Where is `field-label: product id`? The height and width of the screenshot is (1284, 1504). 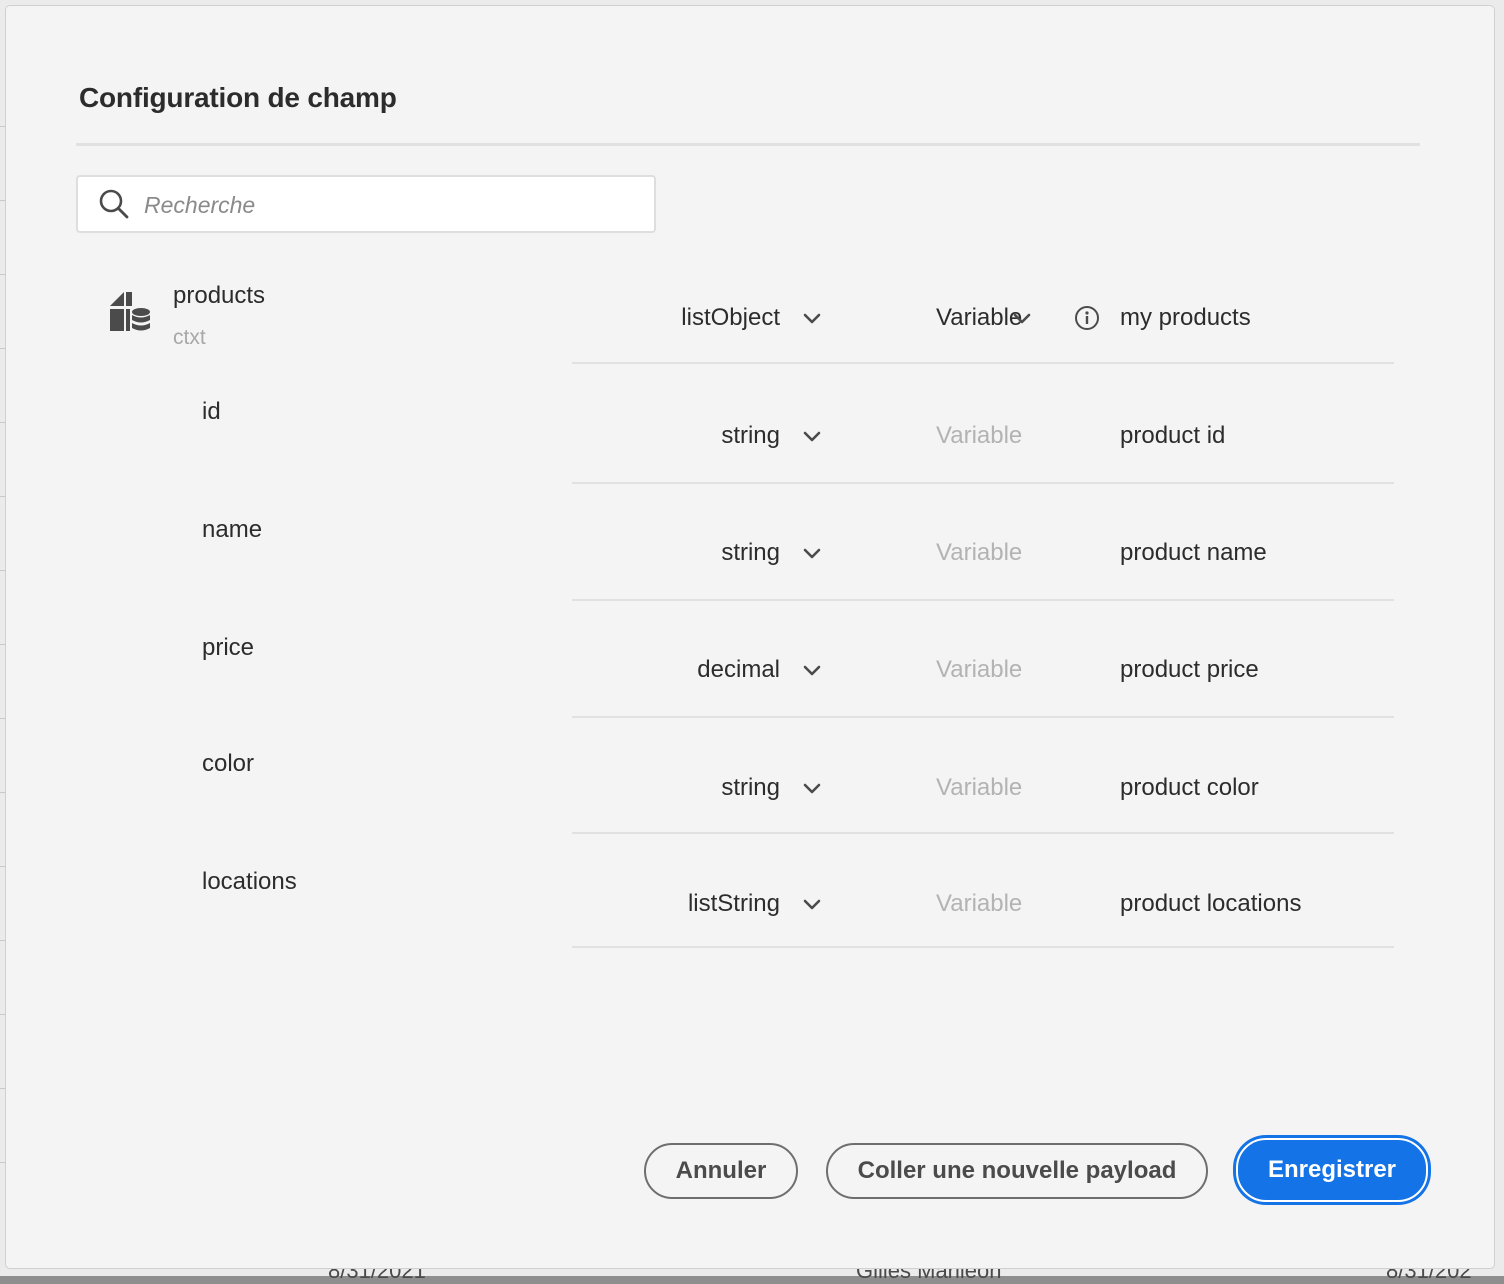
field-label: product id is located at coordinates (1173, 435).